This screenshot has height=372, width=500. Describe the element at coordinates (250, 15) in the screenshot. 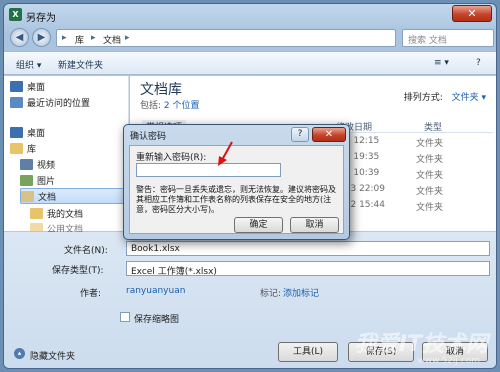

I see `title-bar: X 另存为 ✕` at that location.